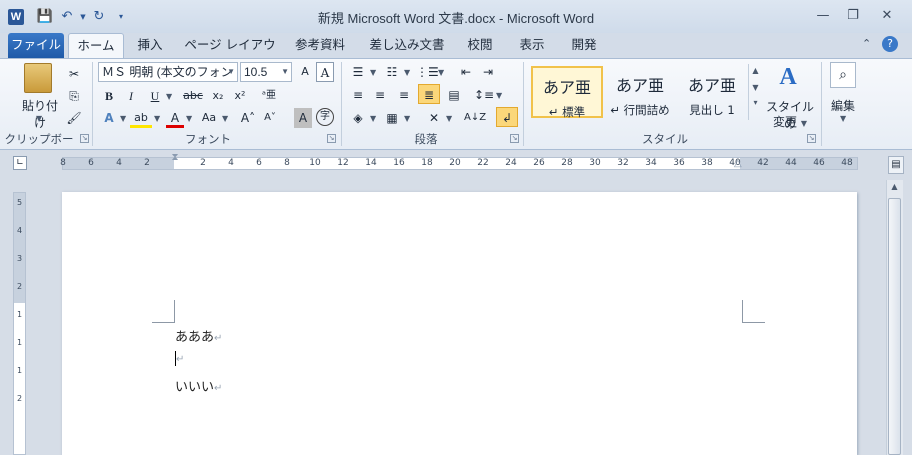 The image size is (912, 455). Describe the element at coordinates (407, 72) in the screenshot. I see `numbering-dropdown-icon: ▼` at that location.